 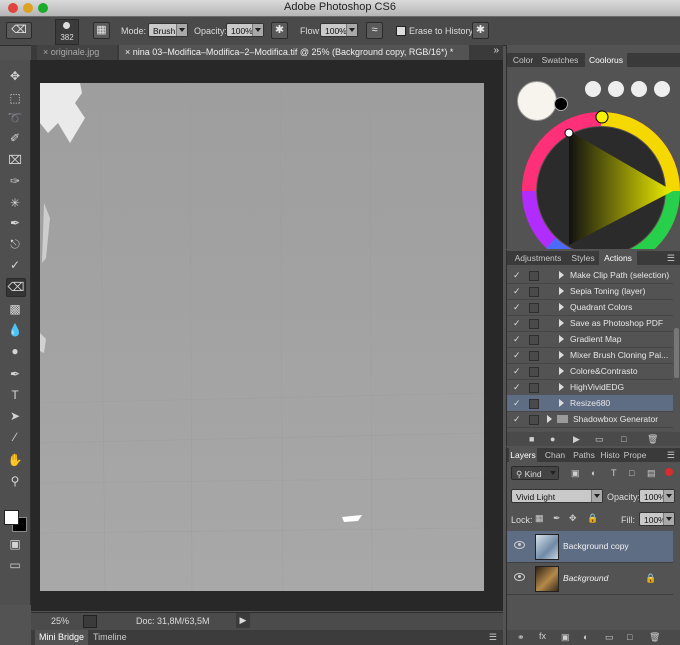 What do you see at coordinates (557, 518) in the screenshot?
I see `lock-image-icon: ✒` at bounding box center [557, 518].